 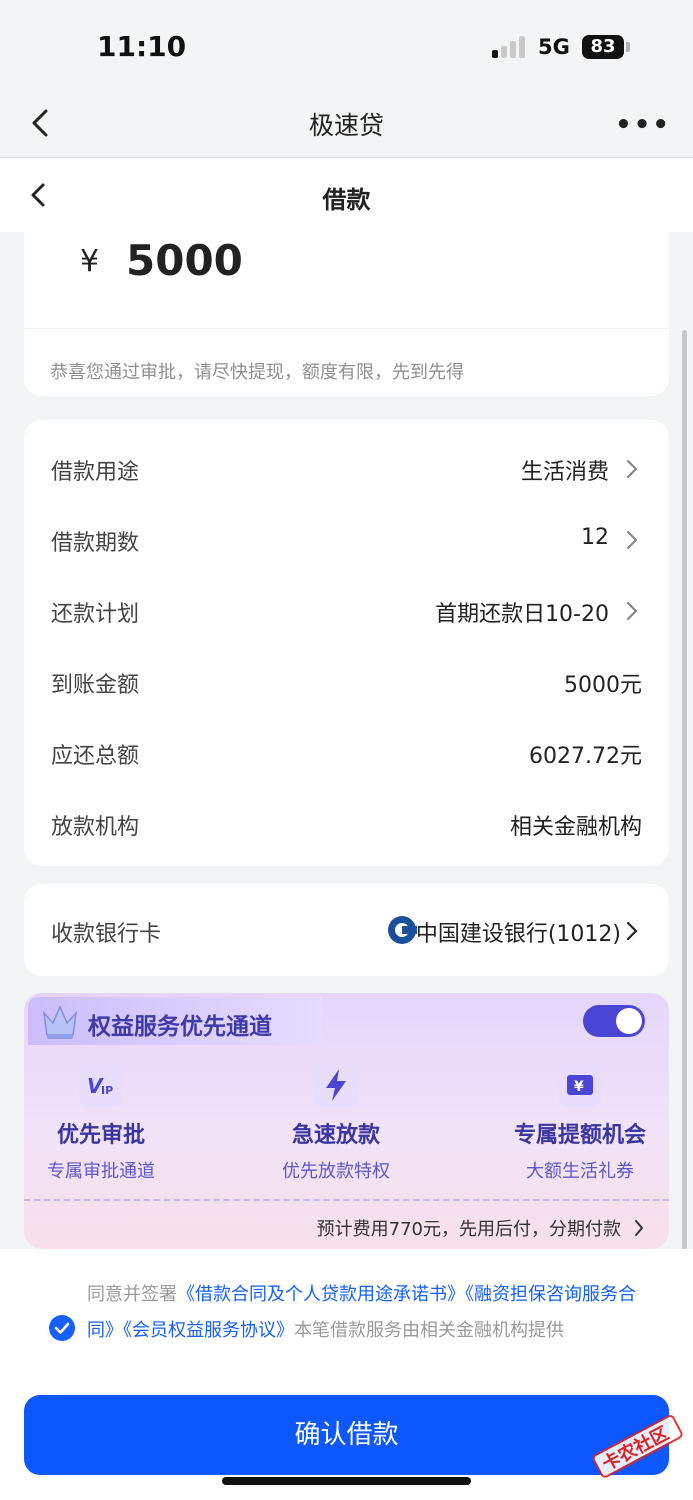 I want to click on vip-icon: V IP, so click(x=101, y=1085).